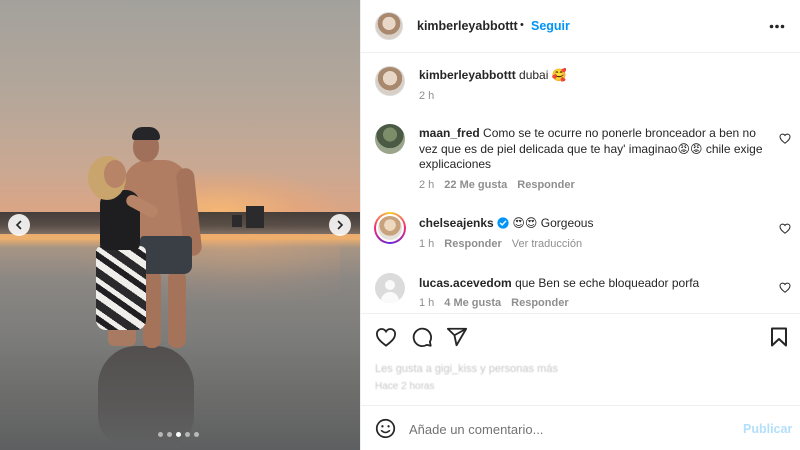 Image resolution: width=800 pixels, height=450 pixels. What do you see at coordinates (121, 288) in the screenshot?
I see `woman-dress` at bounding box center [121, 288].